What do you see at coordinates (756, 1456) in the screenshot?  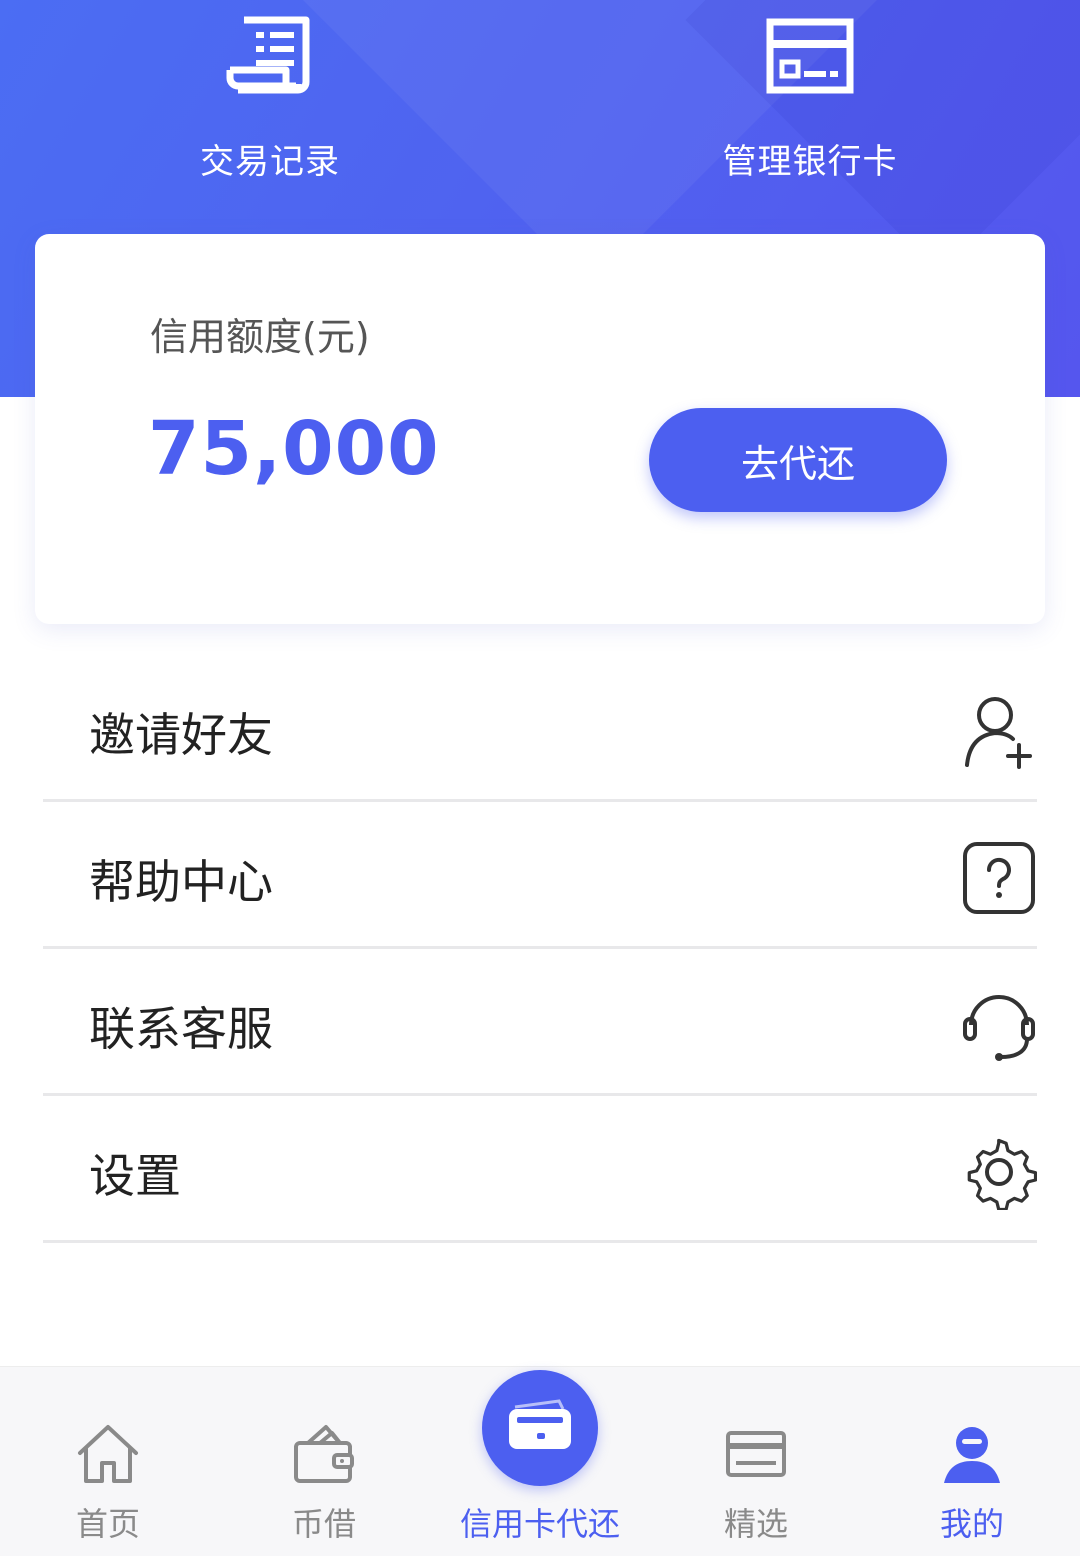 I see `card-list-icon` at bounding box center [756, 1456].